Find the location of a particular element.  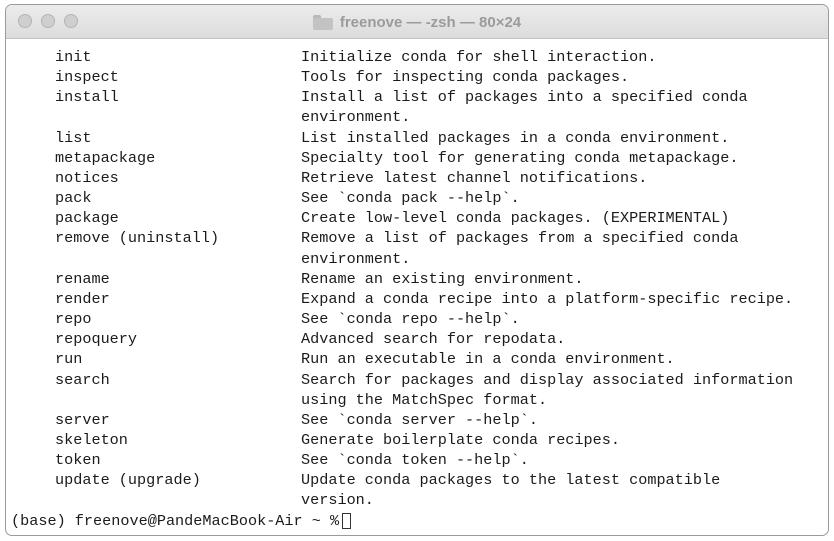

command-description: See `conda token --help`. is located at coordinates (415, 460).